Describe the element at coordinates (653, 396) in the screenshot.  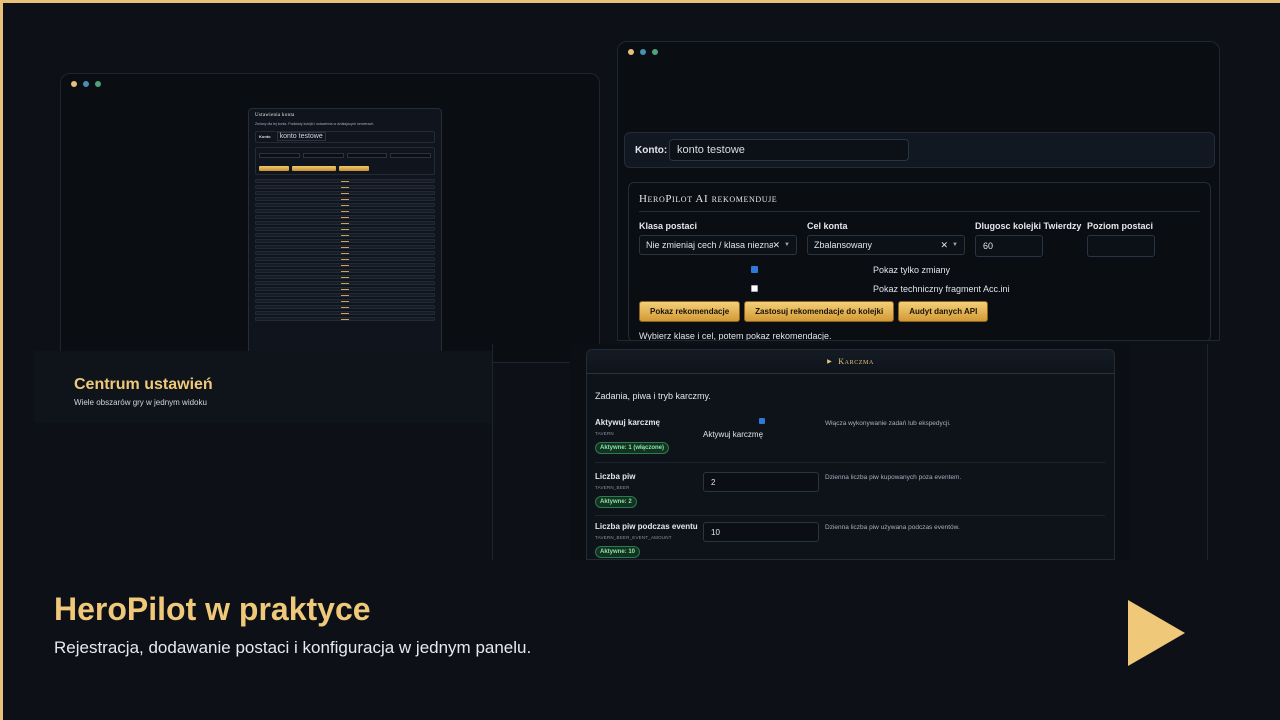
I see `karczma-description: Zadania, piwa i tryb karczmy.` at that location.